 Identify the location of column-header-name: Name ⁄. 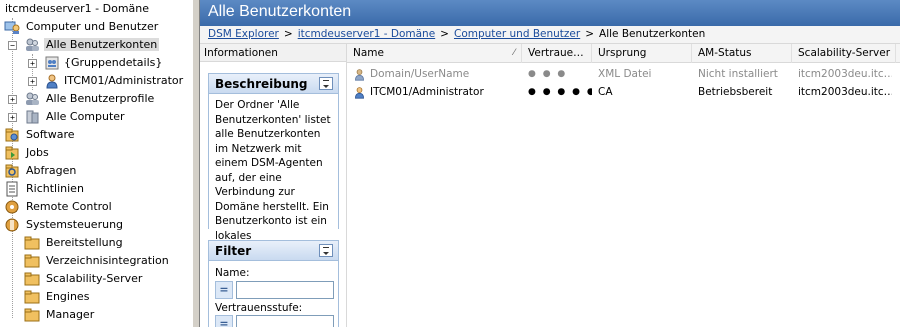
(434, 53).